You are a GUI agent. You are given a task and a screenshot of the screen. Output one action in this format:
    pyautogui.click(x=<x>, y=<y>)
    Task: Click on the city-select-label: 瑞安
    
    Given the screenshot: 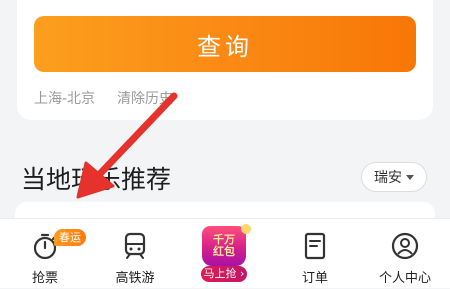 What is the action you would take?
    pyautogui.click(x=388, y=178)
    